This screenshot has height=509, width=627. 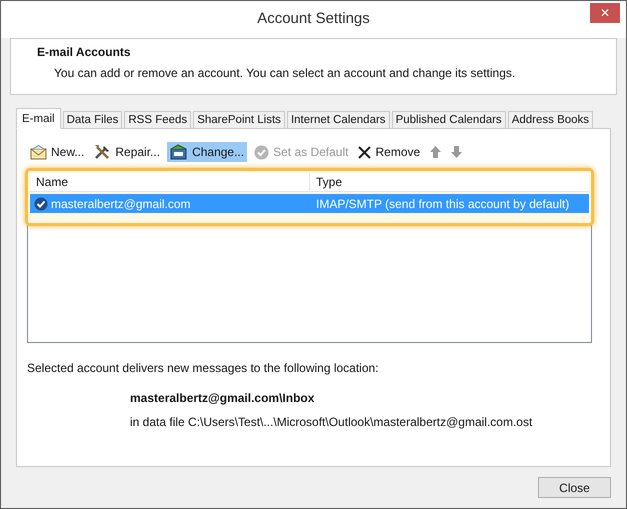 What do you see at coordinates (121, 204) in the screenshot?
I see `account-name: masteralbertz@gmail.com` at bounding box center [121, 204].